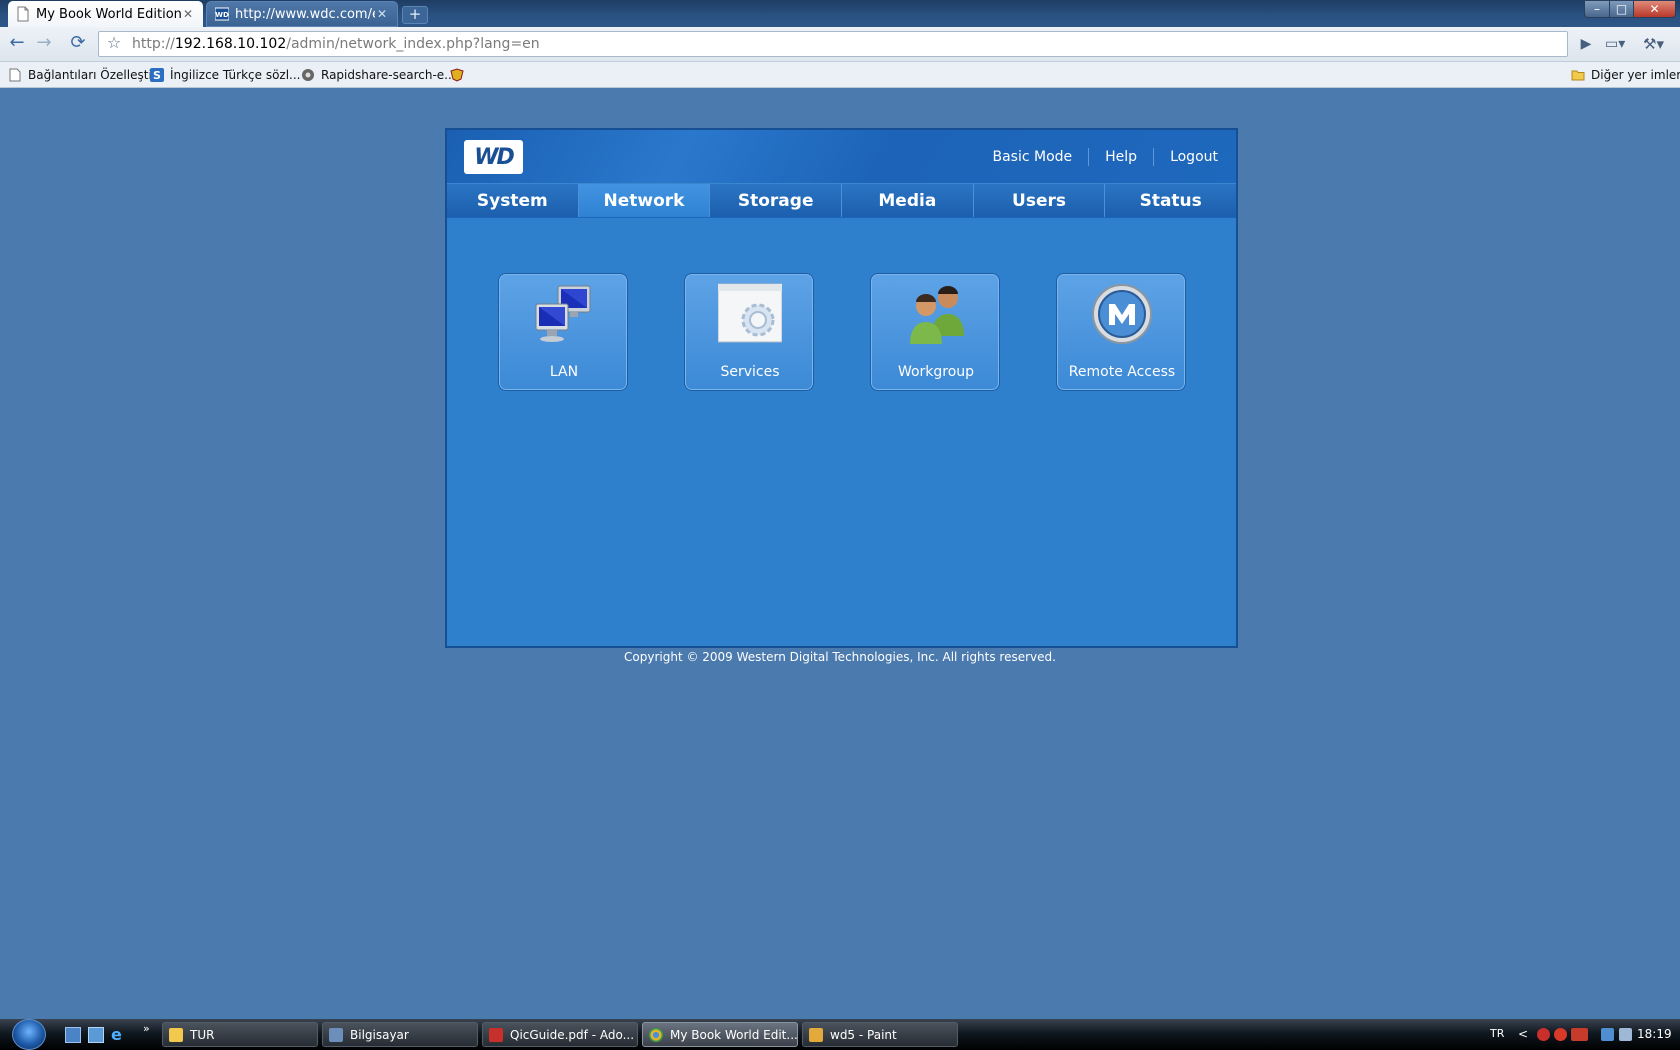 The image size is (1680, 1050). I want to click on volume-icon, so click(1625, 1034).